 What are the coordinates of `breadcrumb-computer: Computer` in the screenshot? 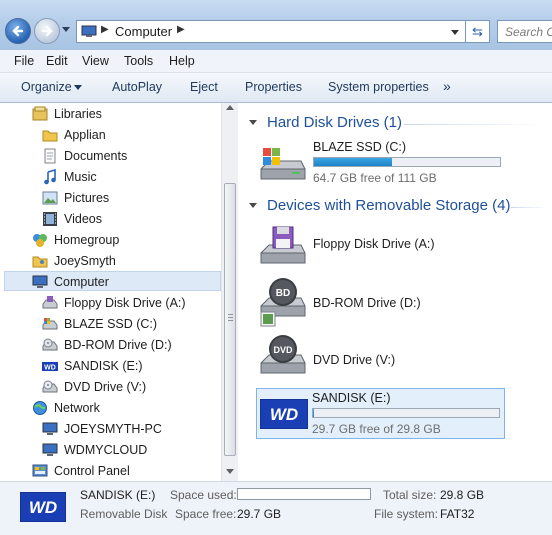 It's located at (143, 31).